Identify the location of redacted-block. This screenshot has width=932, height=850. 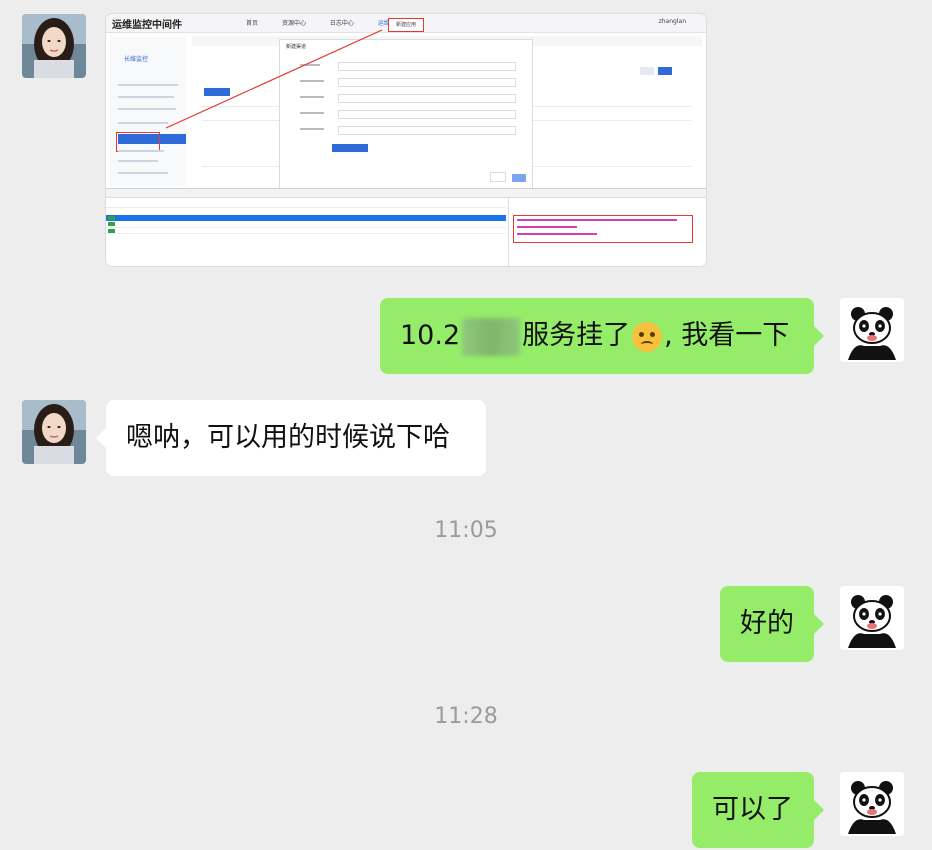
(491, 336).